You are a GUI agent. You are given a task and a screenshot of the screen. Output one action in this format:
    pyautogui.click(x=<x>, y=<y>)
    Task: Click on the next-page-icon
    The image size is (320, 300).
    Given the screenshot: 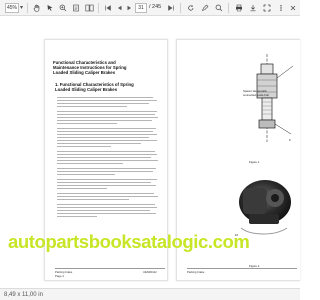 What is the action you would take?
    pyautogui.click(x=129, y=8)
    